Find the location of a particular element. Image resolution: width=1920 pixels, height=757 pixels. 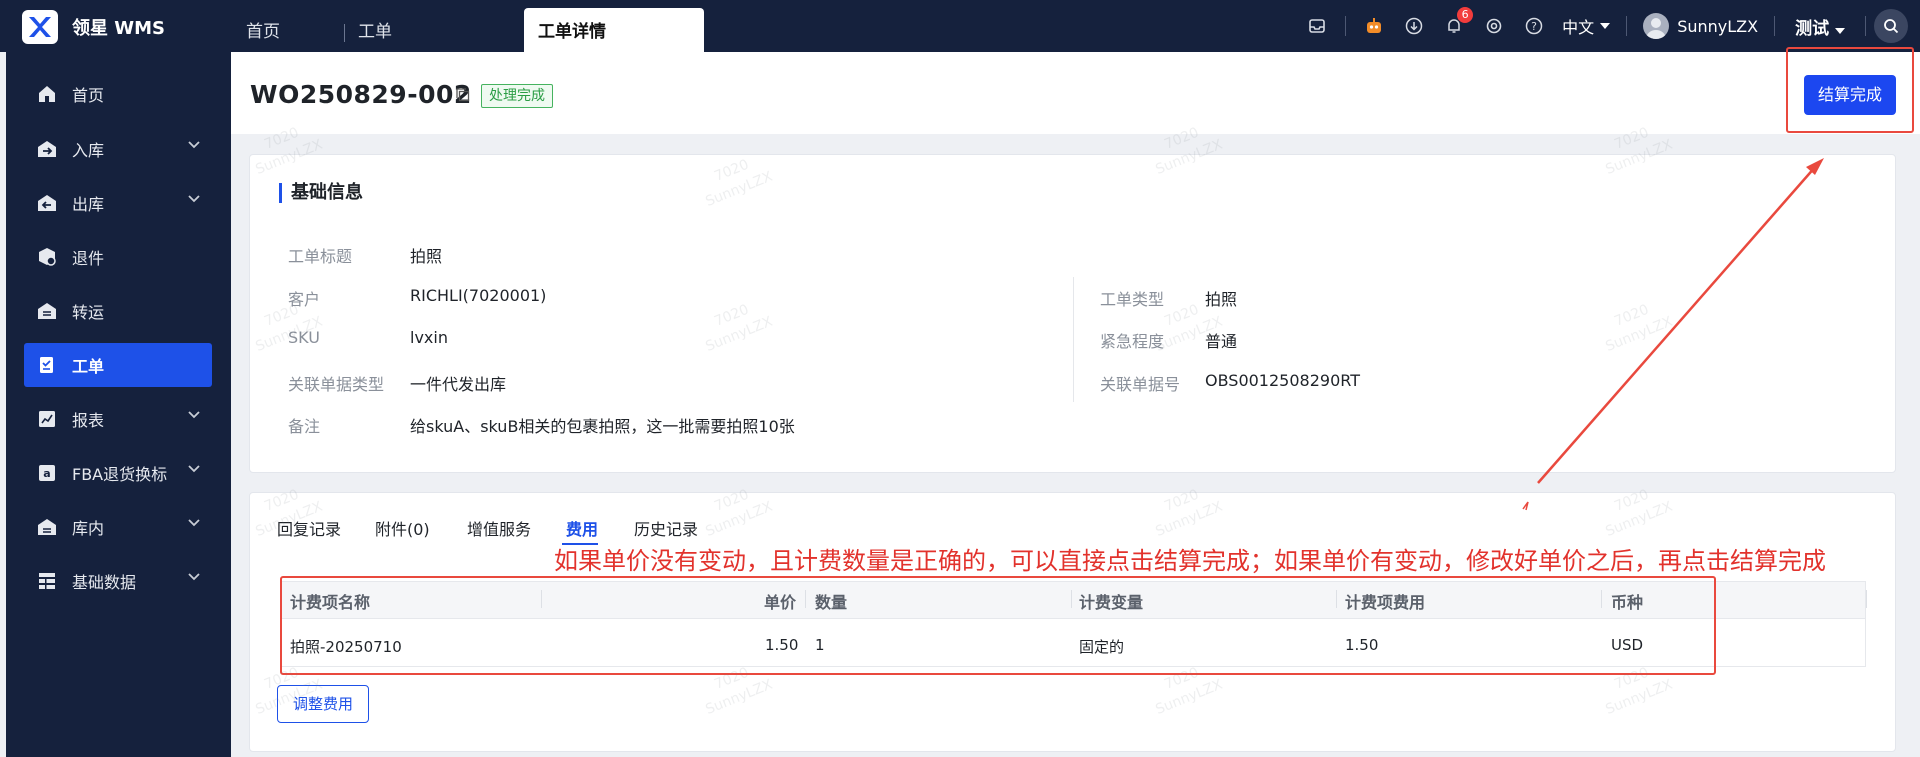

brand-logo-icon is located at coordinates (40, 27).